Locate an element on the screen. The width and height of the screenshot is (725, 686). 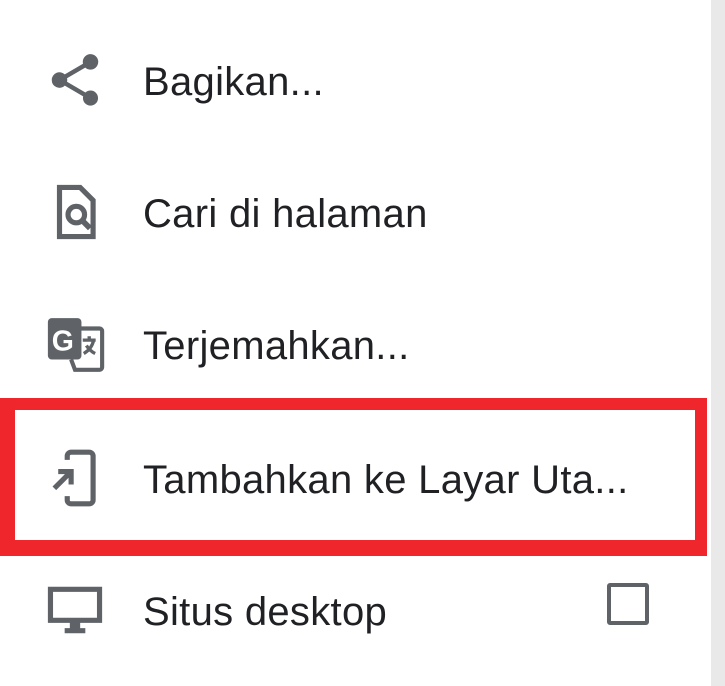
find-in-page-icon is located at coordinates (75, 212).